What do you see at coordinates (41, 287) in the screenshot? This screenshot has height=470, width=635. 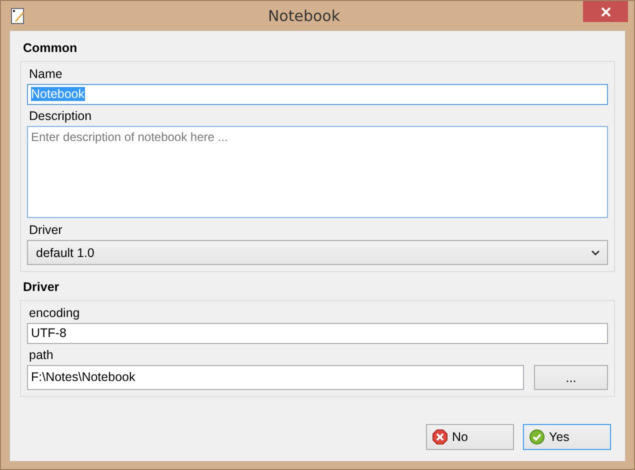 I see `section-heading: Driver` at bounding box center [41, 287].